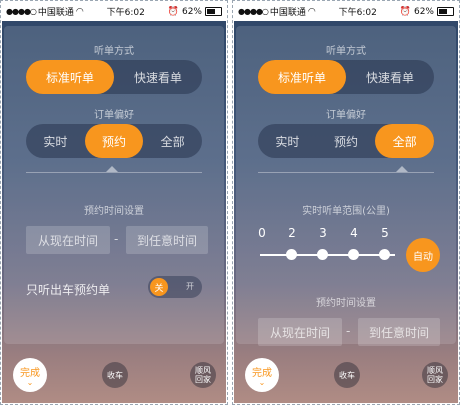 The width and height of the screenshot is (460, 407). Describe the element at coordinates (354, 233) in the screenshot. I see `range-tick-4: 4` at that location.